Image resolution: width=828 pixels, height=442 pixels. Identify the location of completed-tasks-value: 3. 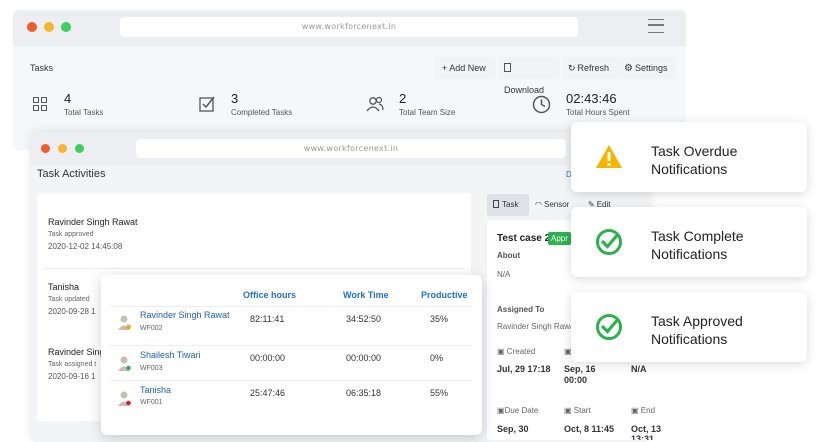
(235, 98).